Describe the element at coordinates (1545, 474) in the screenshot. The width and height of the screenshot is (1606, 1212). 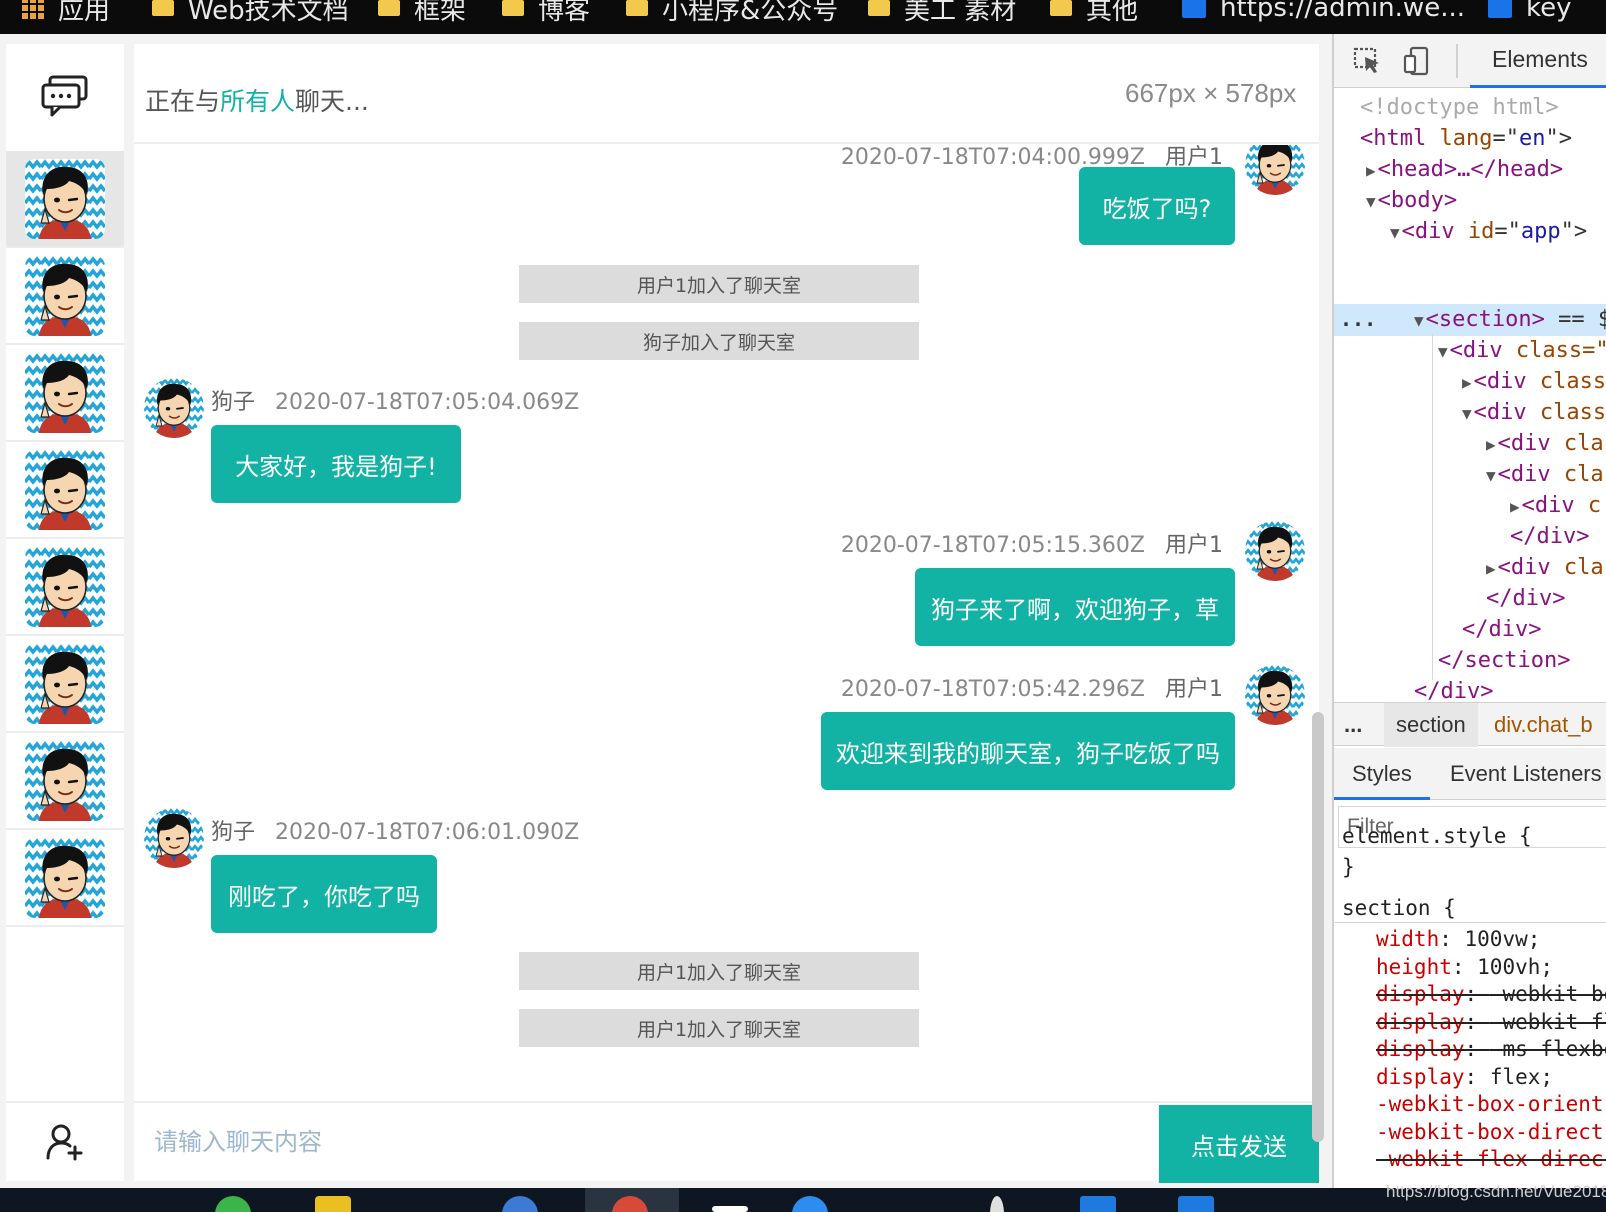
I see `dom-node: ▼<div cla` at that location.